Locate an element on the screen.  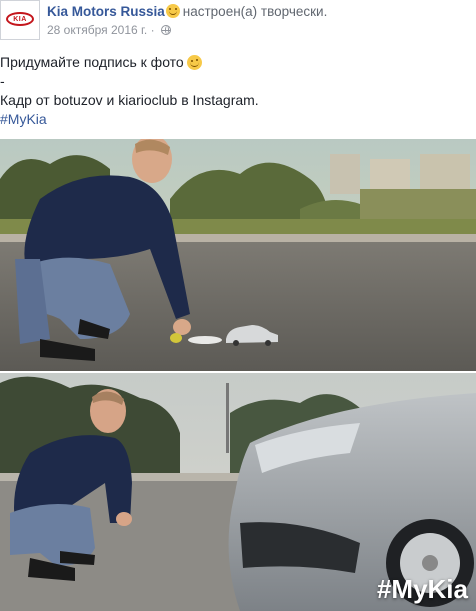
wink-emoji-icon is located at coordinates (194, 62).